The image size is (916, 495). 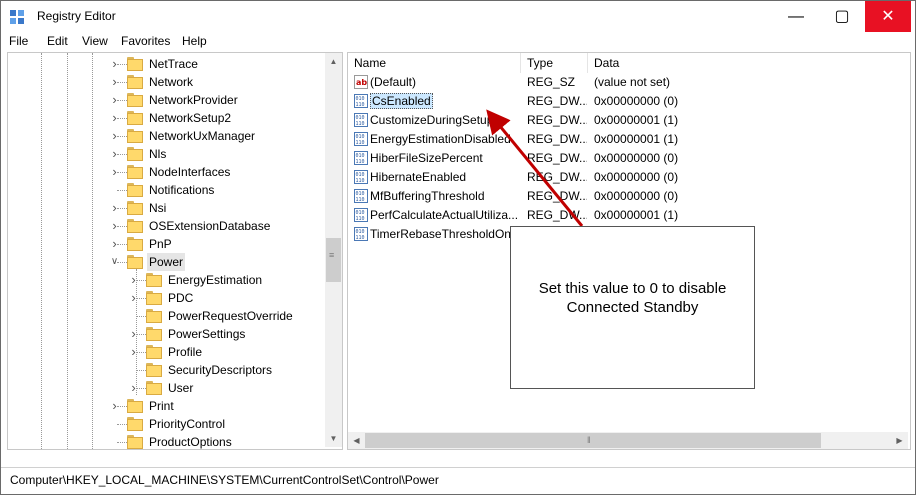 What do you see at coordinates (427, 196) in the screenshot?
I see `value-name: MfBufferingThreshold` at bounding box center [427, 196].